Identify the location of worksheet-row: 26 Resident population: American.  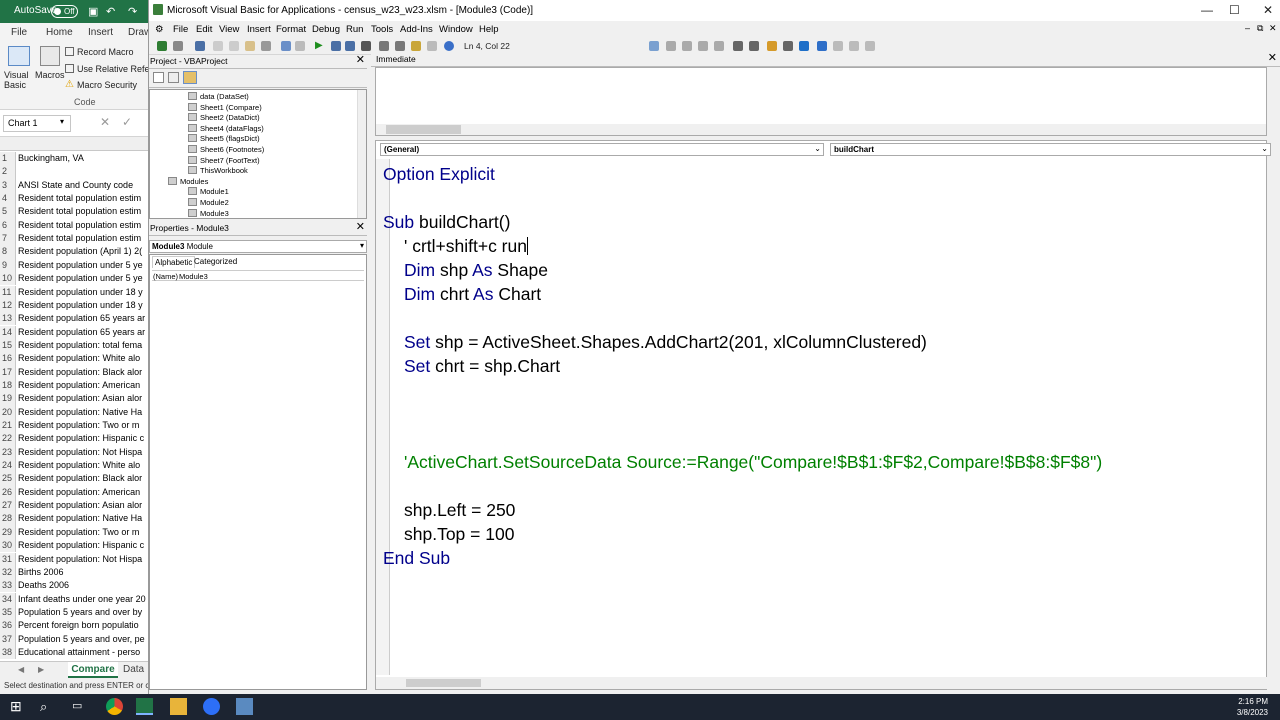
(74, 492).